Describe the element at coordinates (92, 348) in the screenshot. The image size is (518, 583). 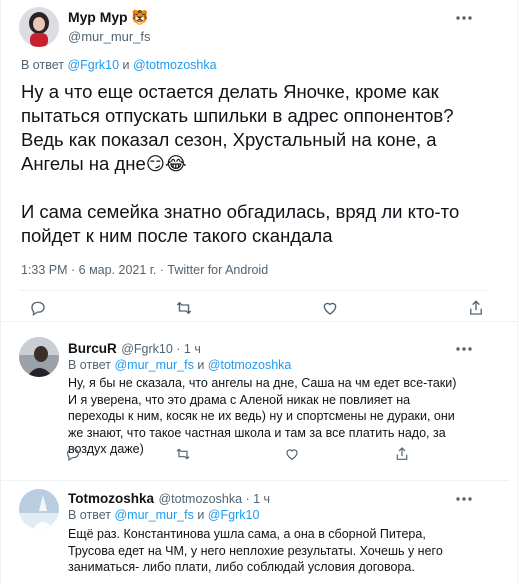
I see `reply-author-name: BurcuR` at that location.